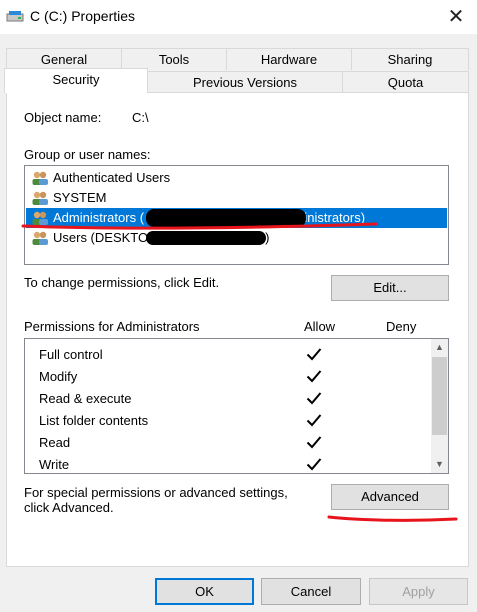 Image resolution: width=477 pixels, height=612 pixels. I want to click on cancel-button: Cancel, so click(311, 591).